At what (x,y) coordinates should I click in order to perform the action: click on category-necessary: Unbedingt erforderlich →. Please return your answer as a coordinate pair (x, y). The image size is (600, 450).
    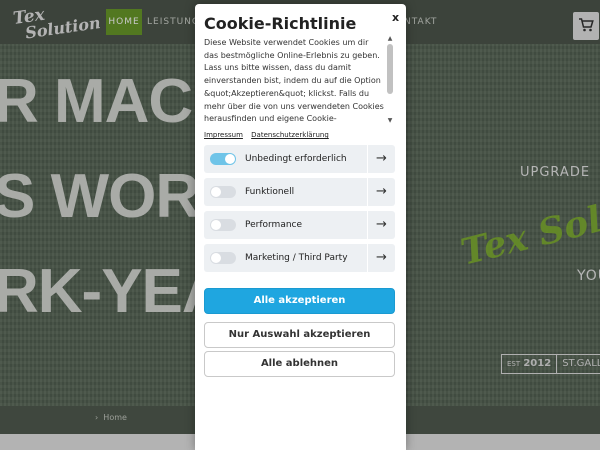
    Looking at the image, I should click on (299, 159).